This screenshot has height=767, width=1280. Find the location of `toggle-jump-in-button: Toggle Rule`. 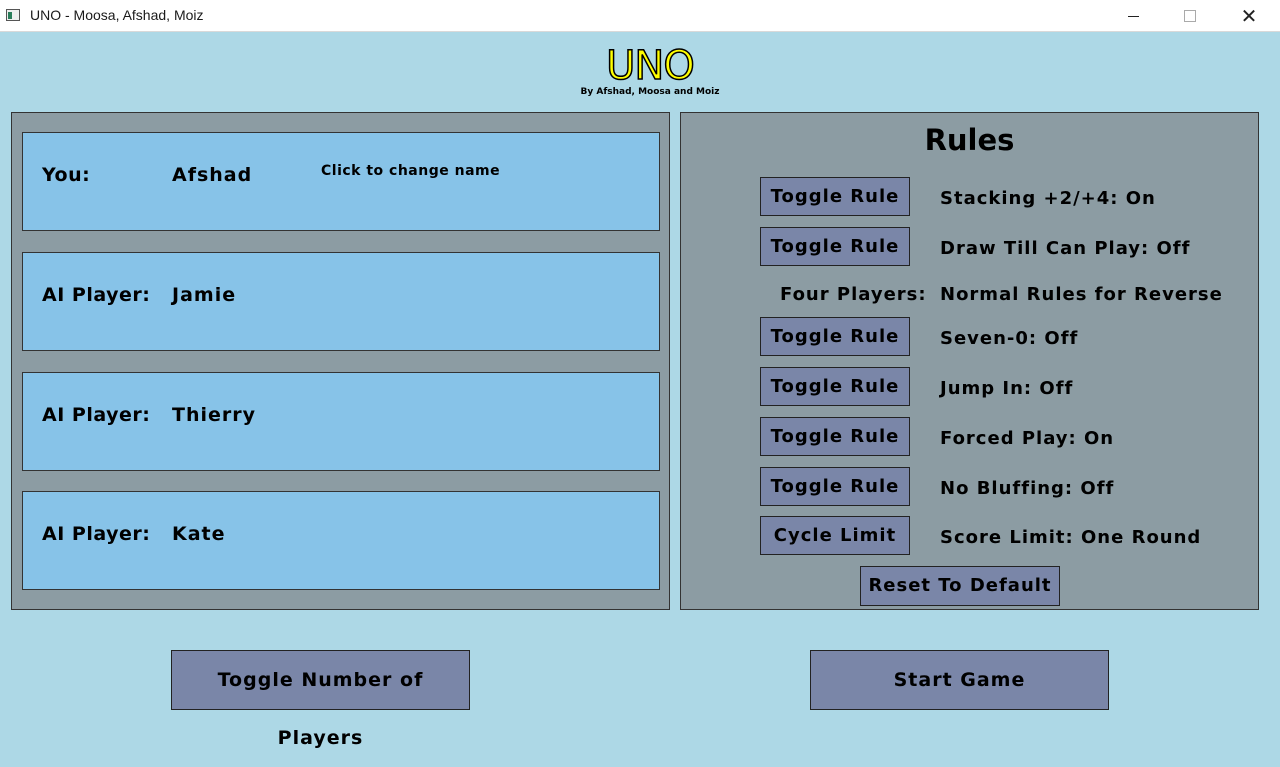

toggle-jump-in-button: Toggle Rule is located at coordinates (835, 386).